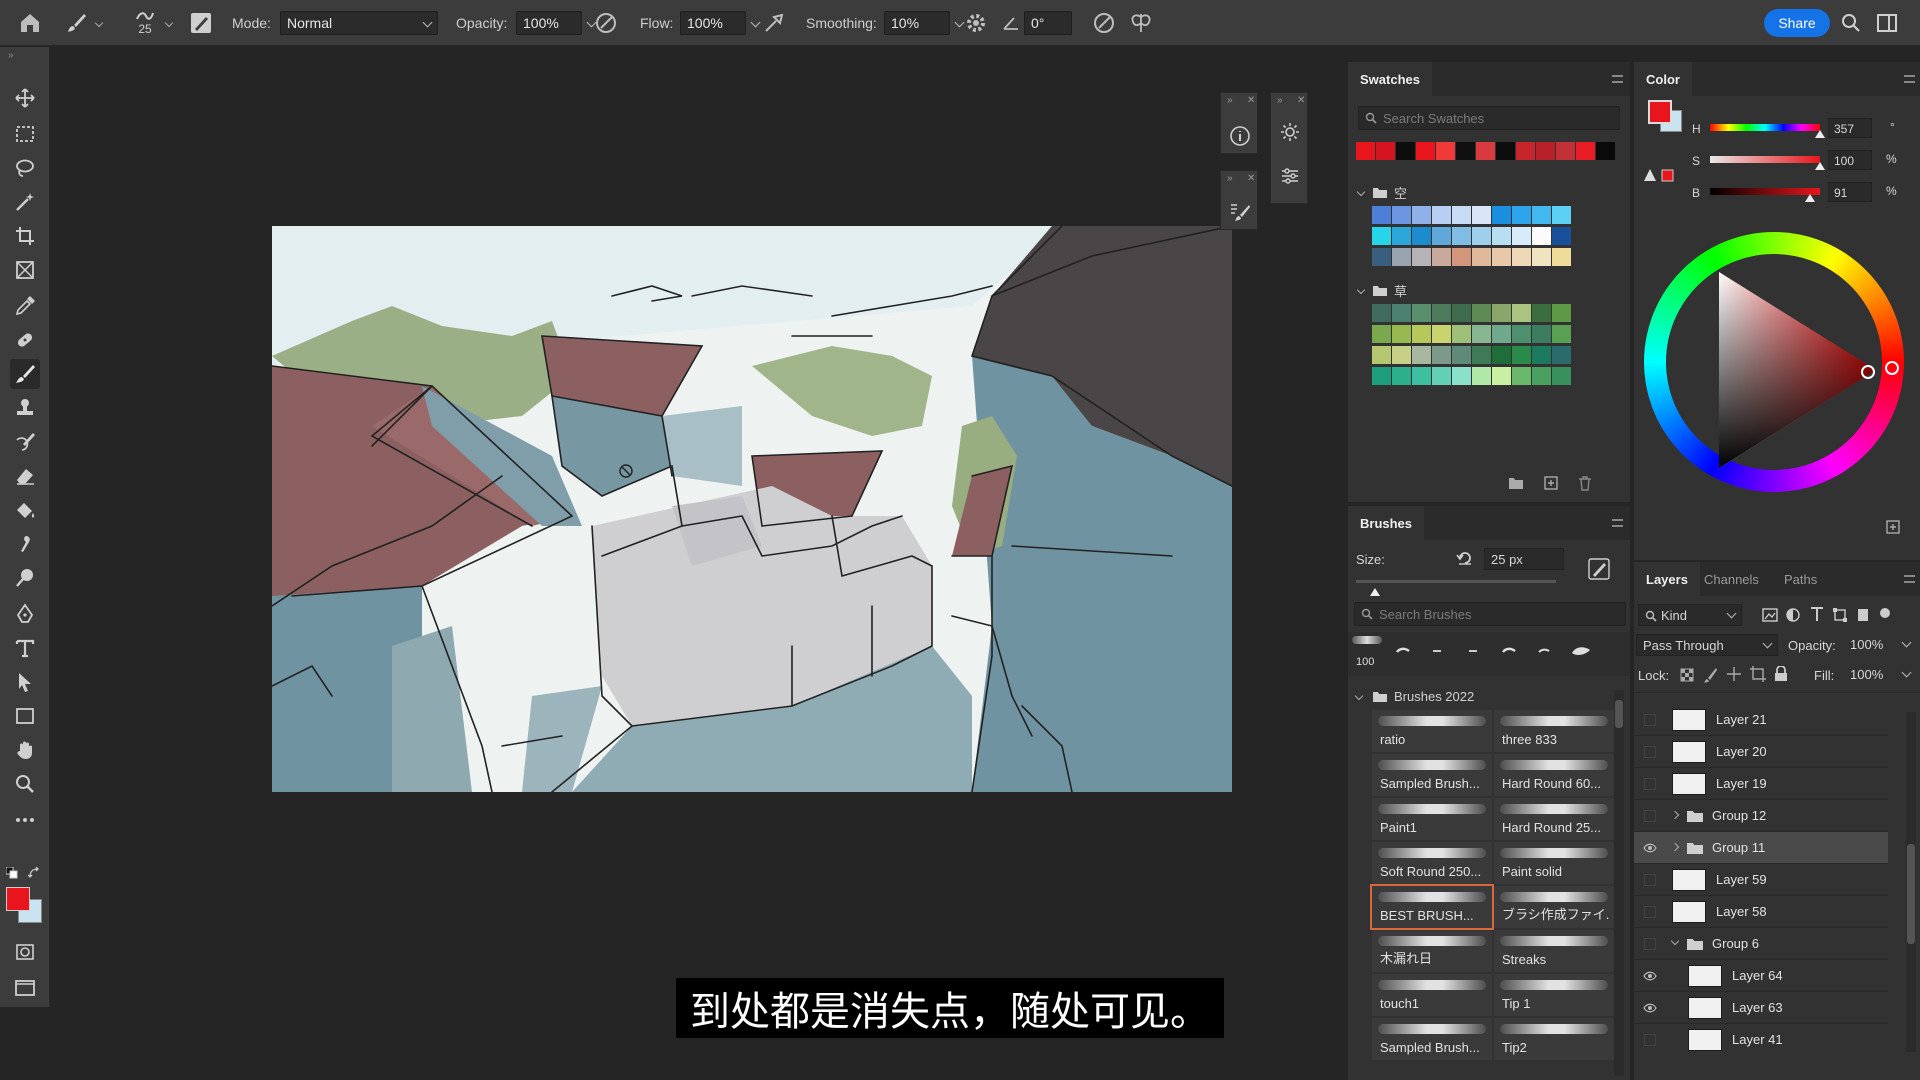 The image size is (1920, 1080). I want to click on smoothing-field: 10%, so click(924, 23).